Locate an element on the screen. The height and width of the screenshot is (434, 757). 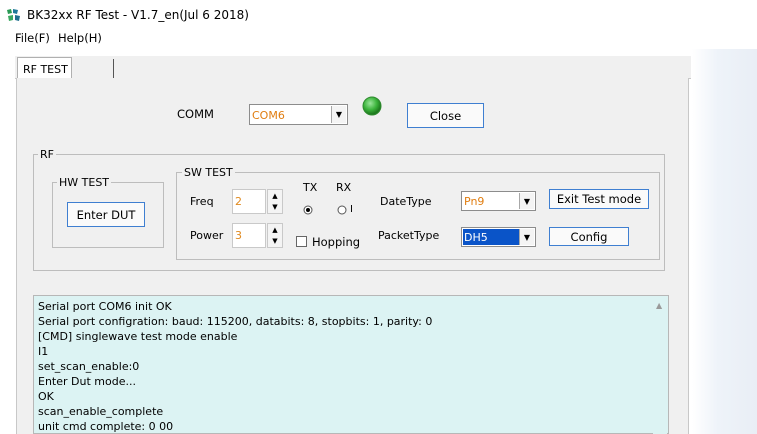
freq-label: Freq is located at coordinates (202, 201).